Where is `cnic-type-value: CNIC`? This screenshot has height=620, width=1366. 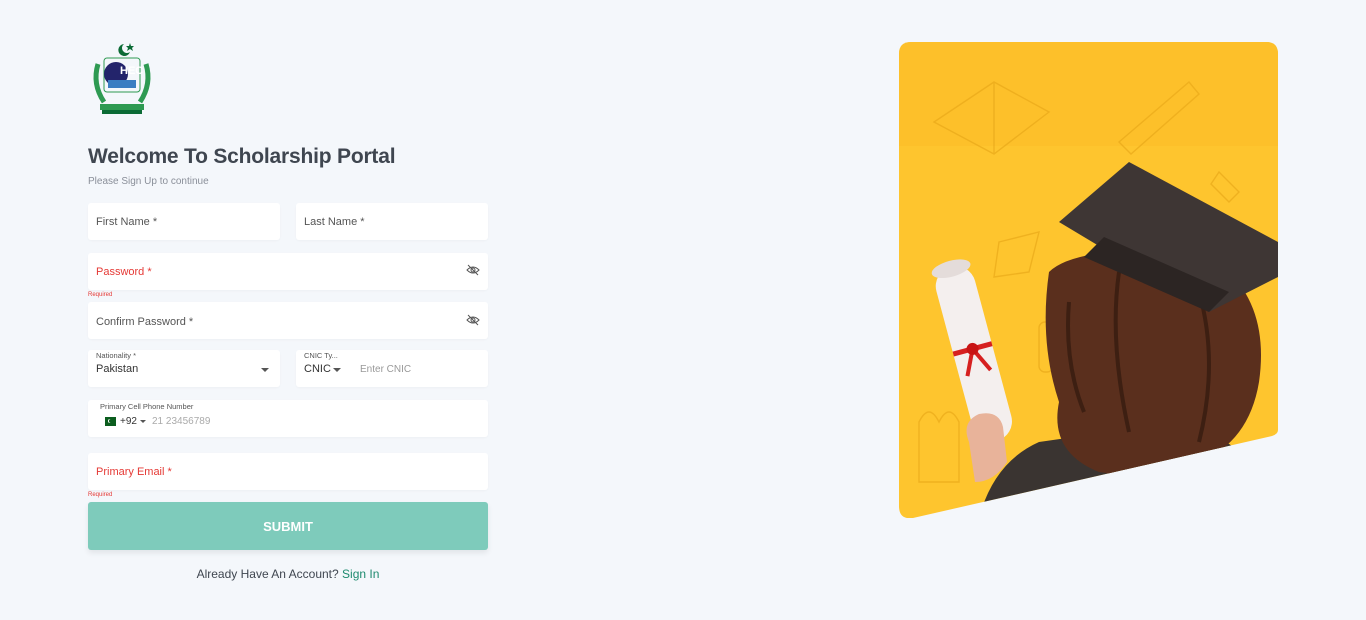 cnic-type-value: CNIC is located at coordinates (317, 369).